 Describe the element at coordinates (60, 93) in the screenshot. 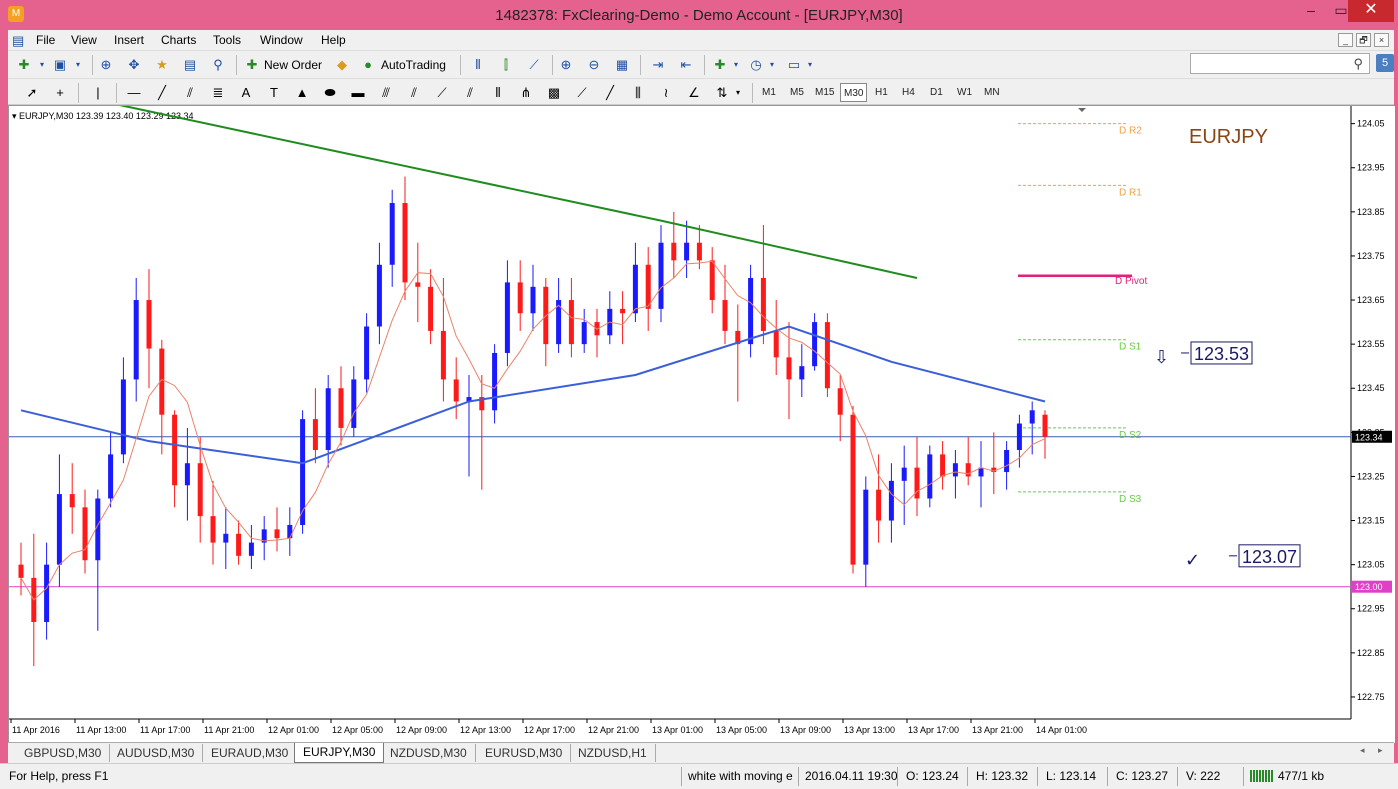

I see `crosshair-icon: +` at that location.